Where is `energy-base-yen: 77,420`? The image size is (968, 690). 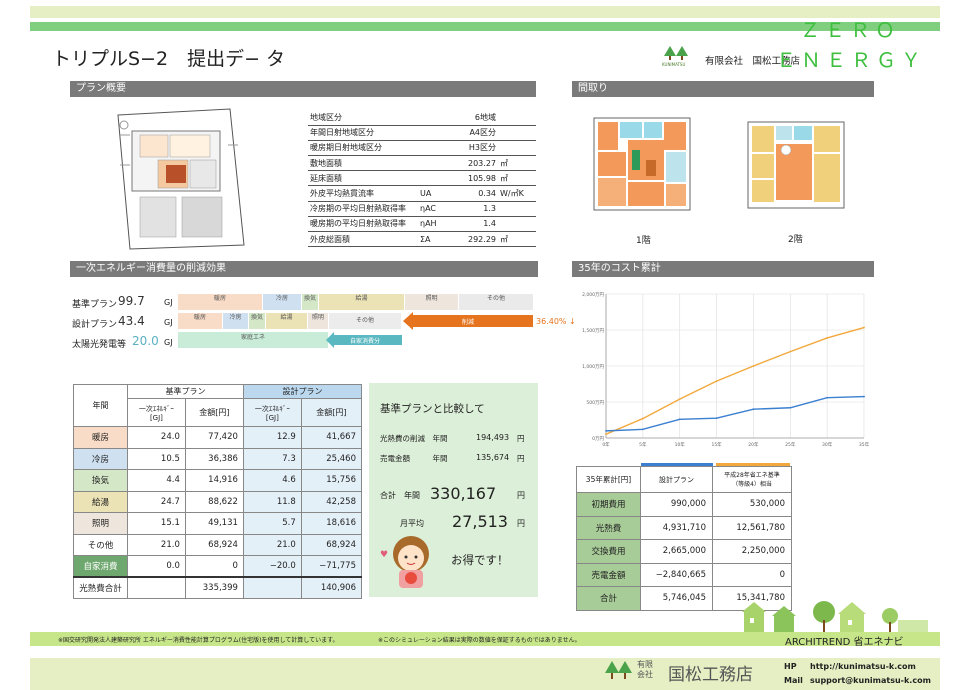
energy-base-yen: 77,420 is located at coordinates (214, 437).